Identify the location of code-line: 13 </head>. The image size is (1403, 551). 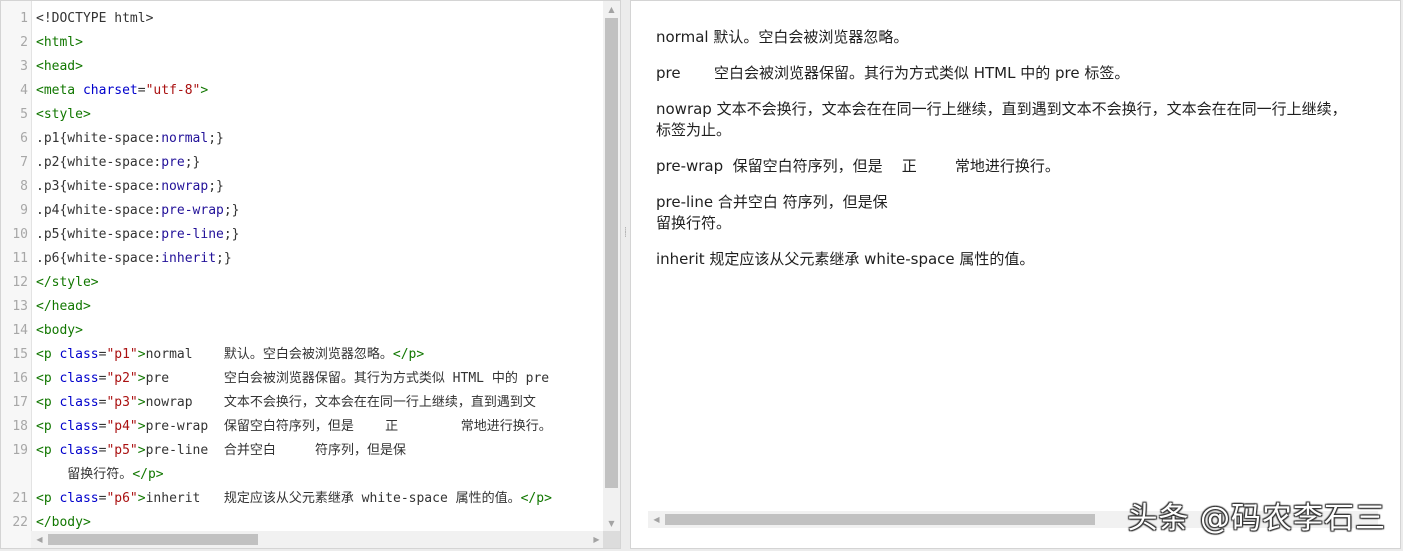
(303, 307).